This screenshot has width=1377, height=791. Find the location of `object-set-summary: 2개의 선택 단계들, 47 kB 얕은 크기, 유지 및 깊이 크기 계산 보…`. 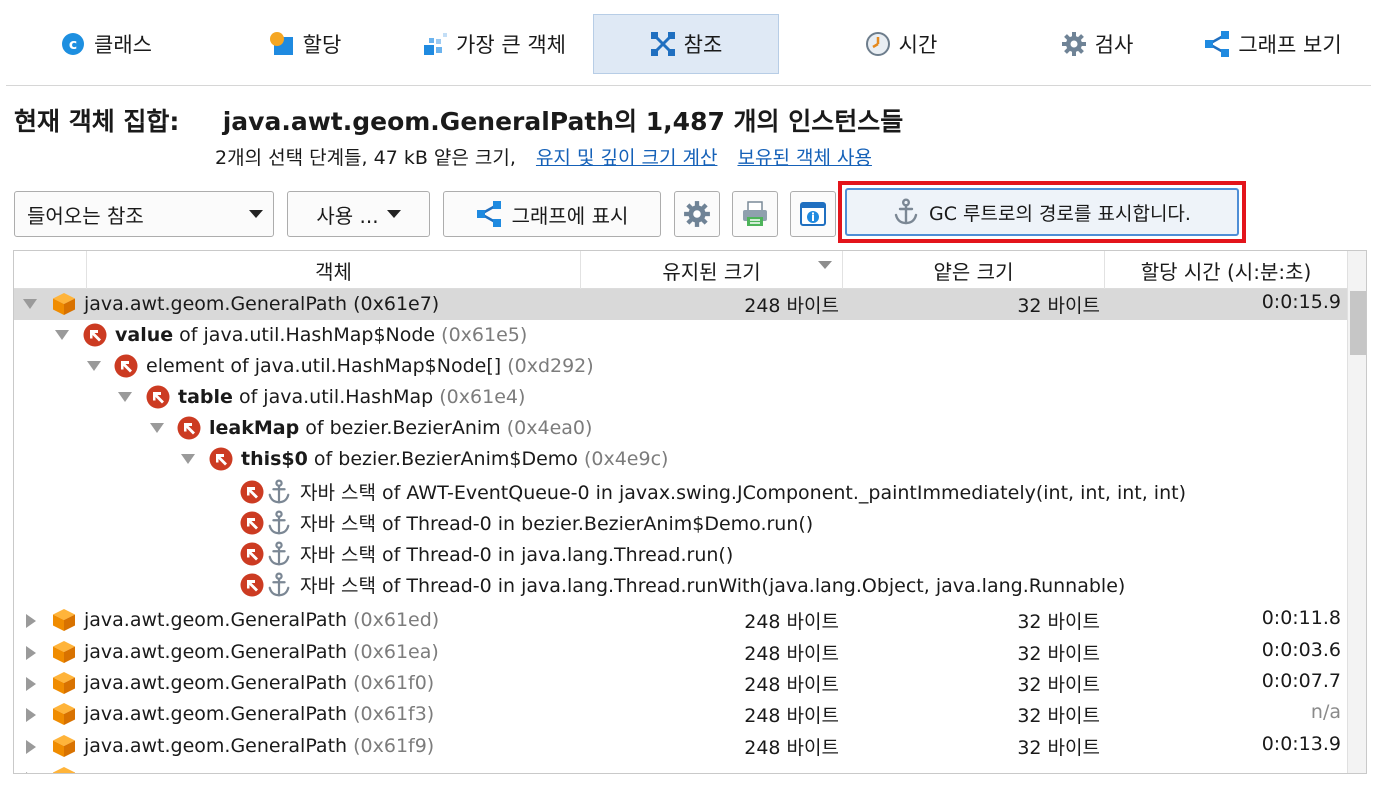

object-set-summary: 2개의 선택 단계들, 47 kB 얕은 크기, 유지 및 깊이 크기 계산 보… is located at coordinates (543, 156).